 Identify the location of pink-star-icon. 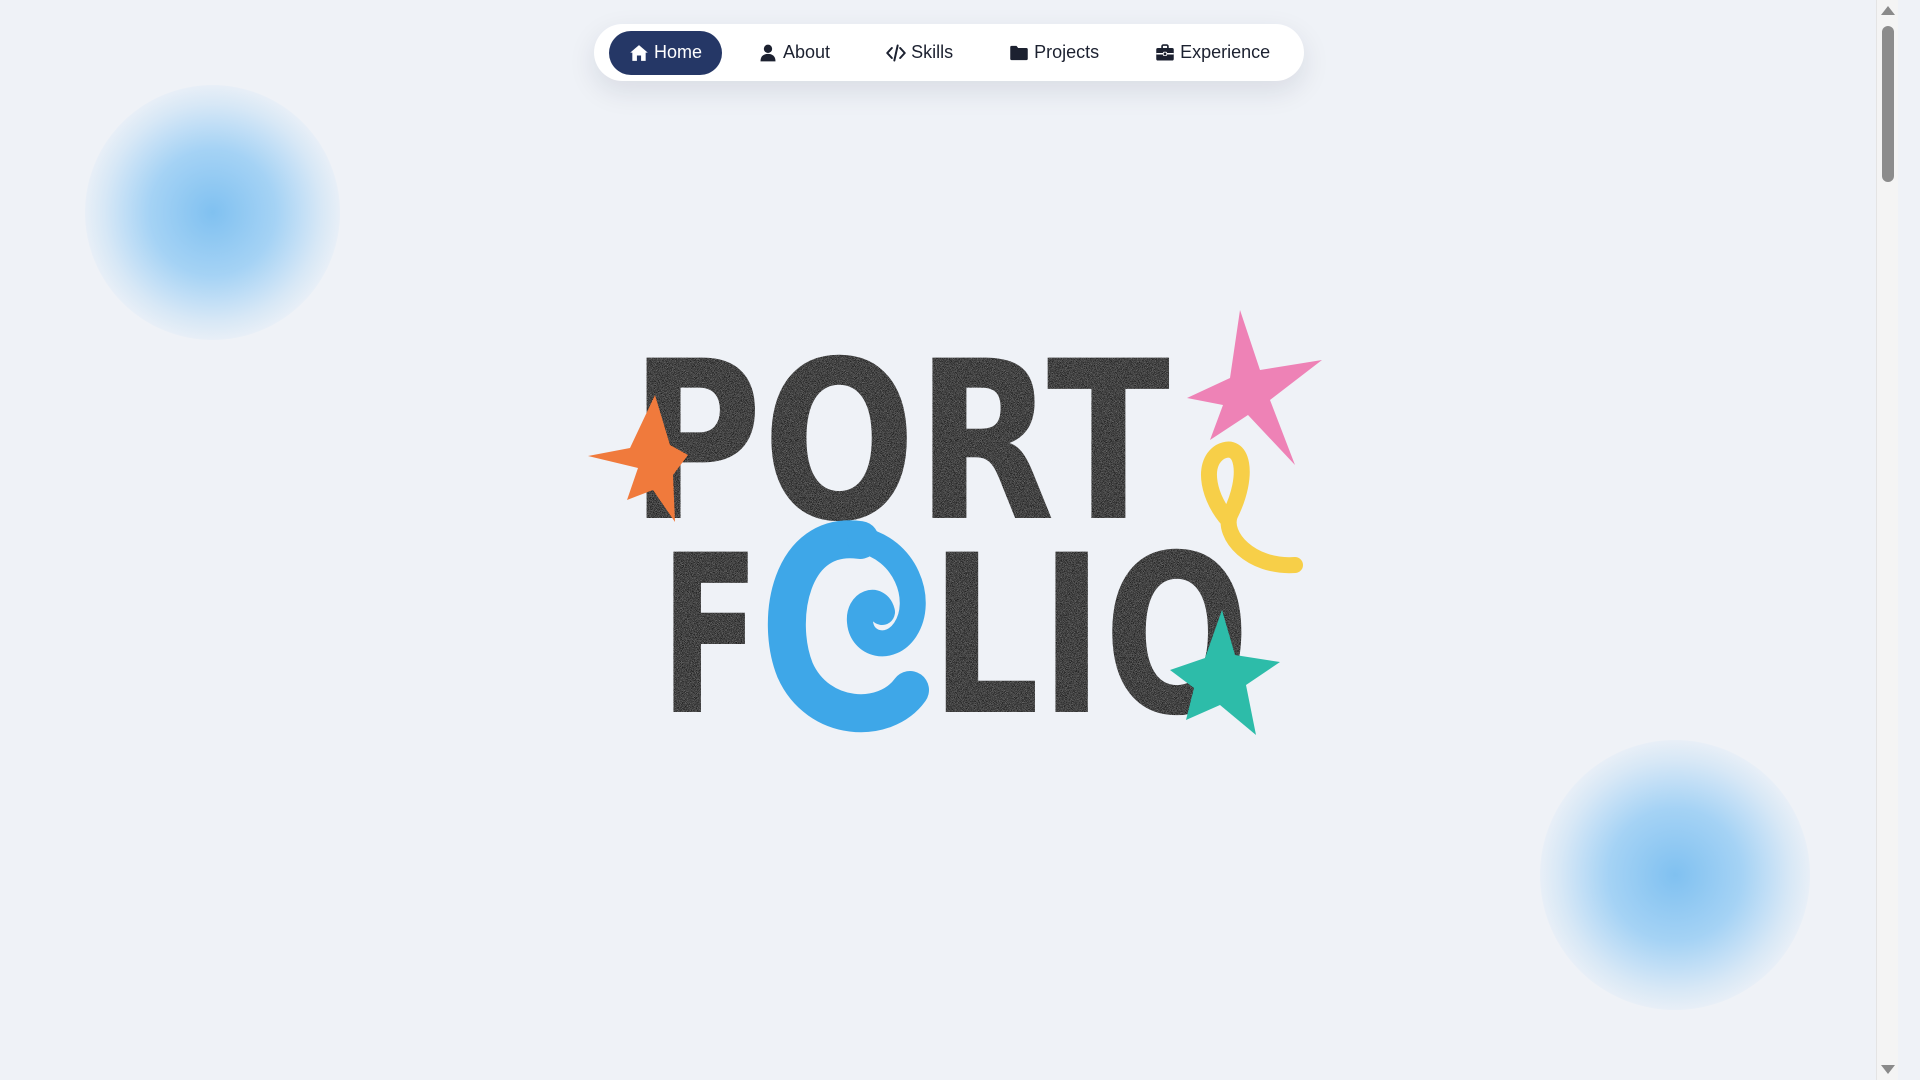
(1254, 387).